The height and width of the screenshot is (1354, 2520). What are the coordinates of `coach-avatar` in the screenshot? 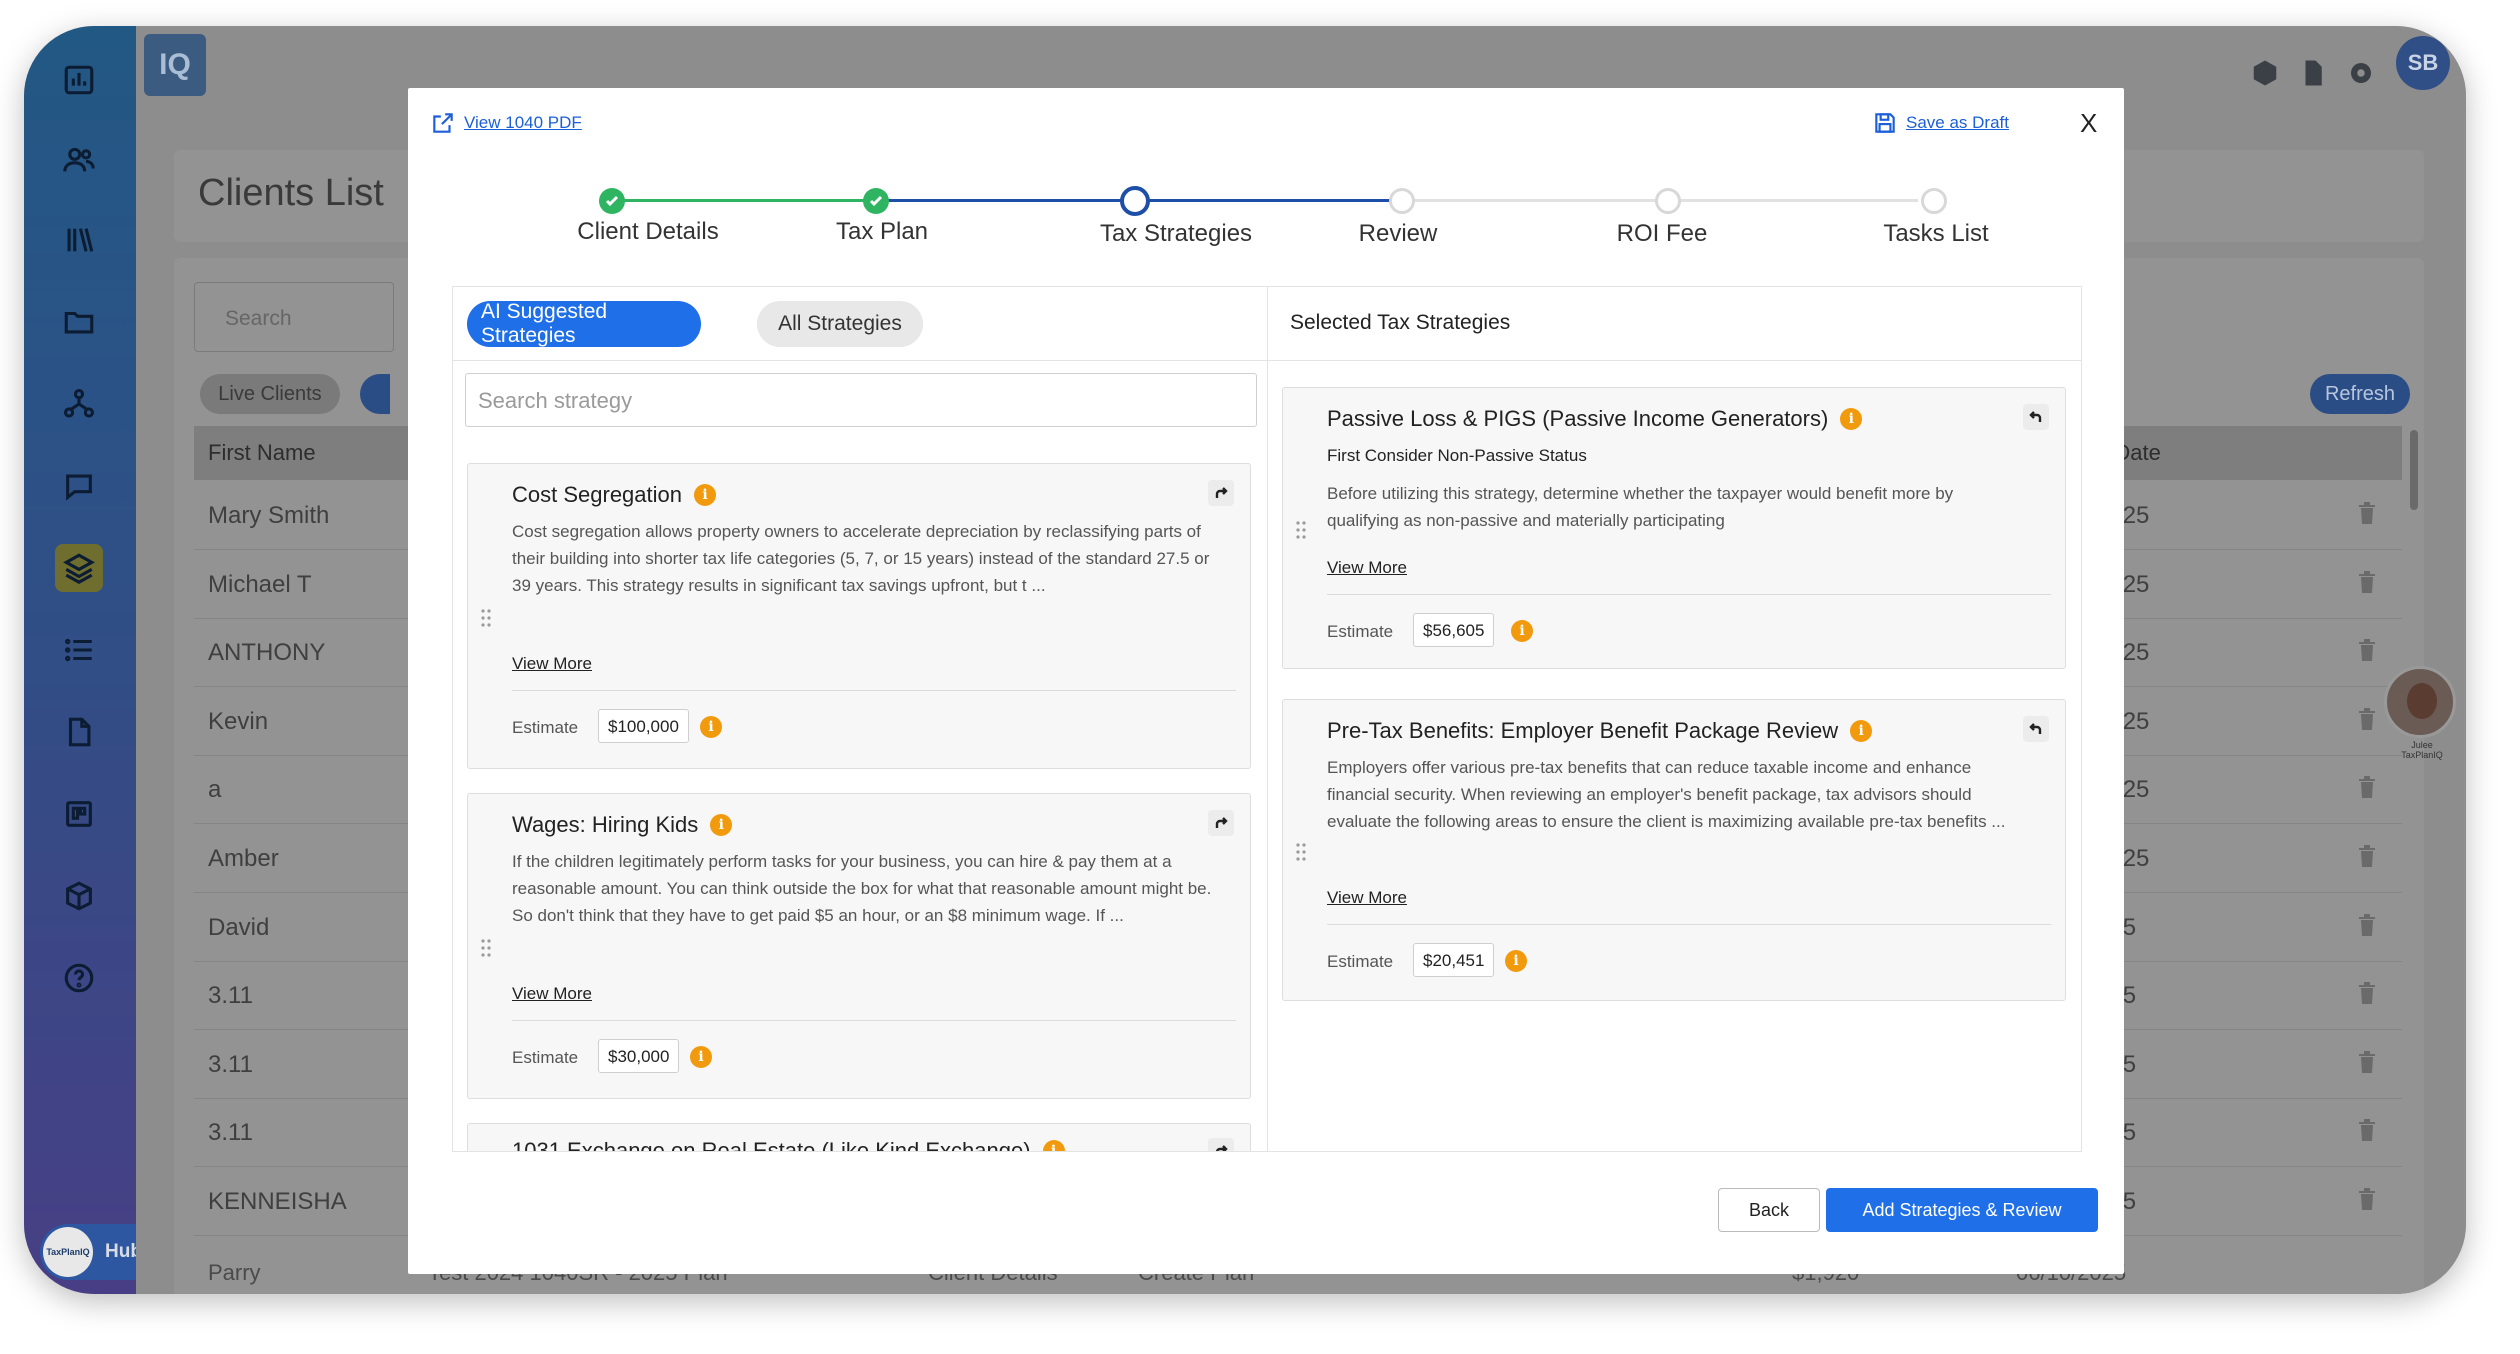 It's located at (2420, 702).